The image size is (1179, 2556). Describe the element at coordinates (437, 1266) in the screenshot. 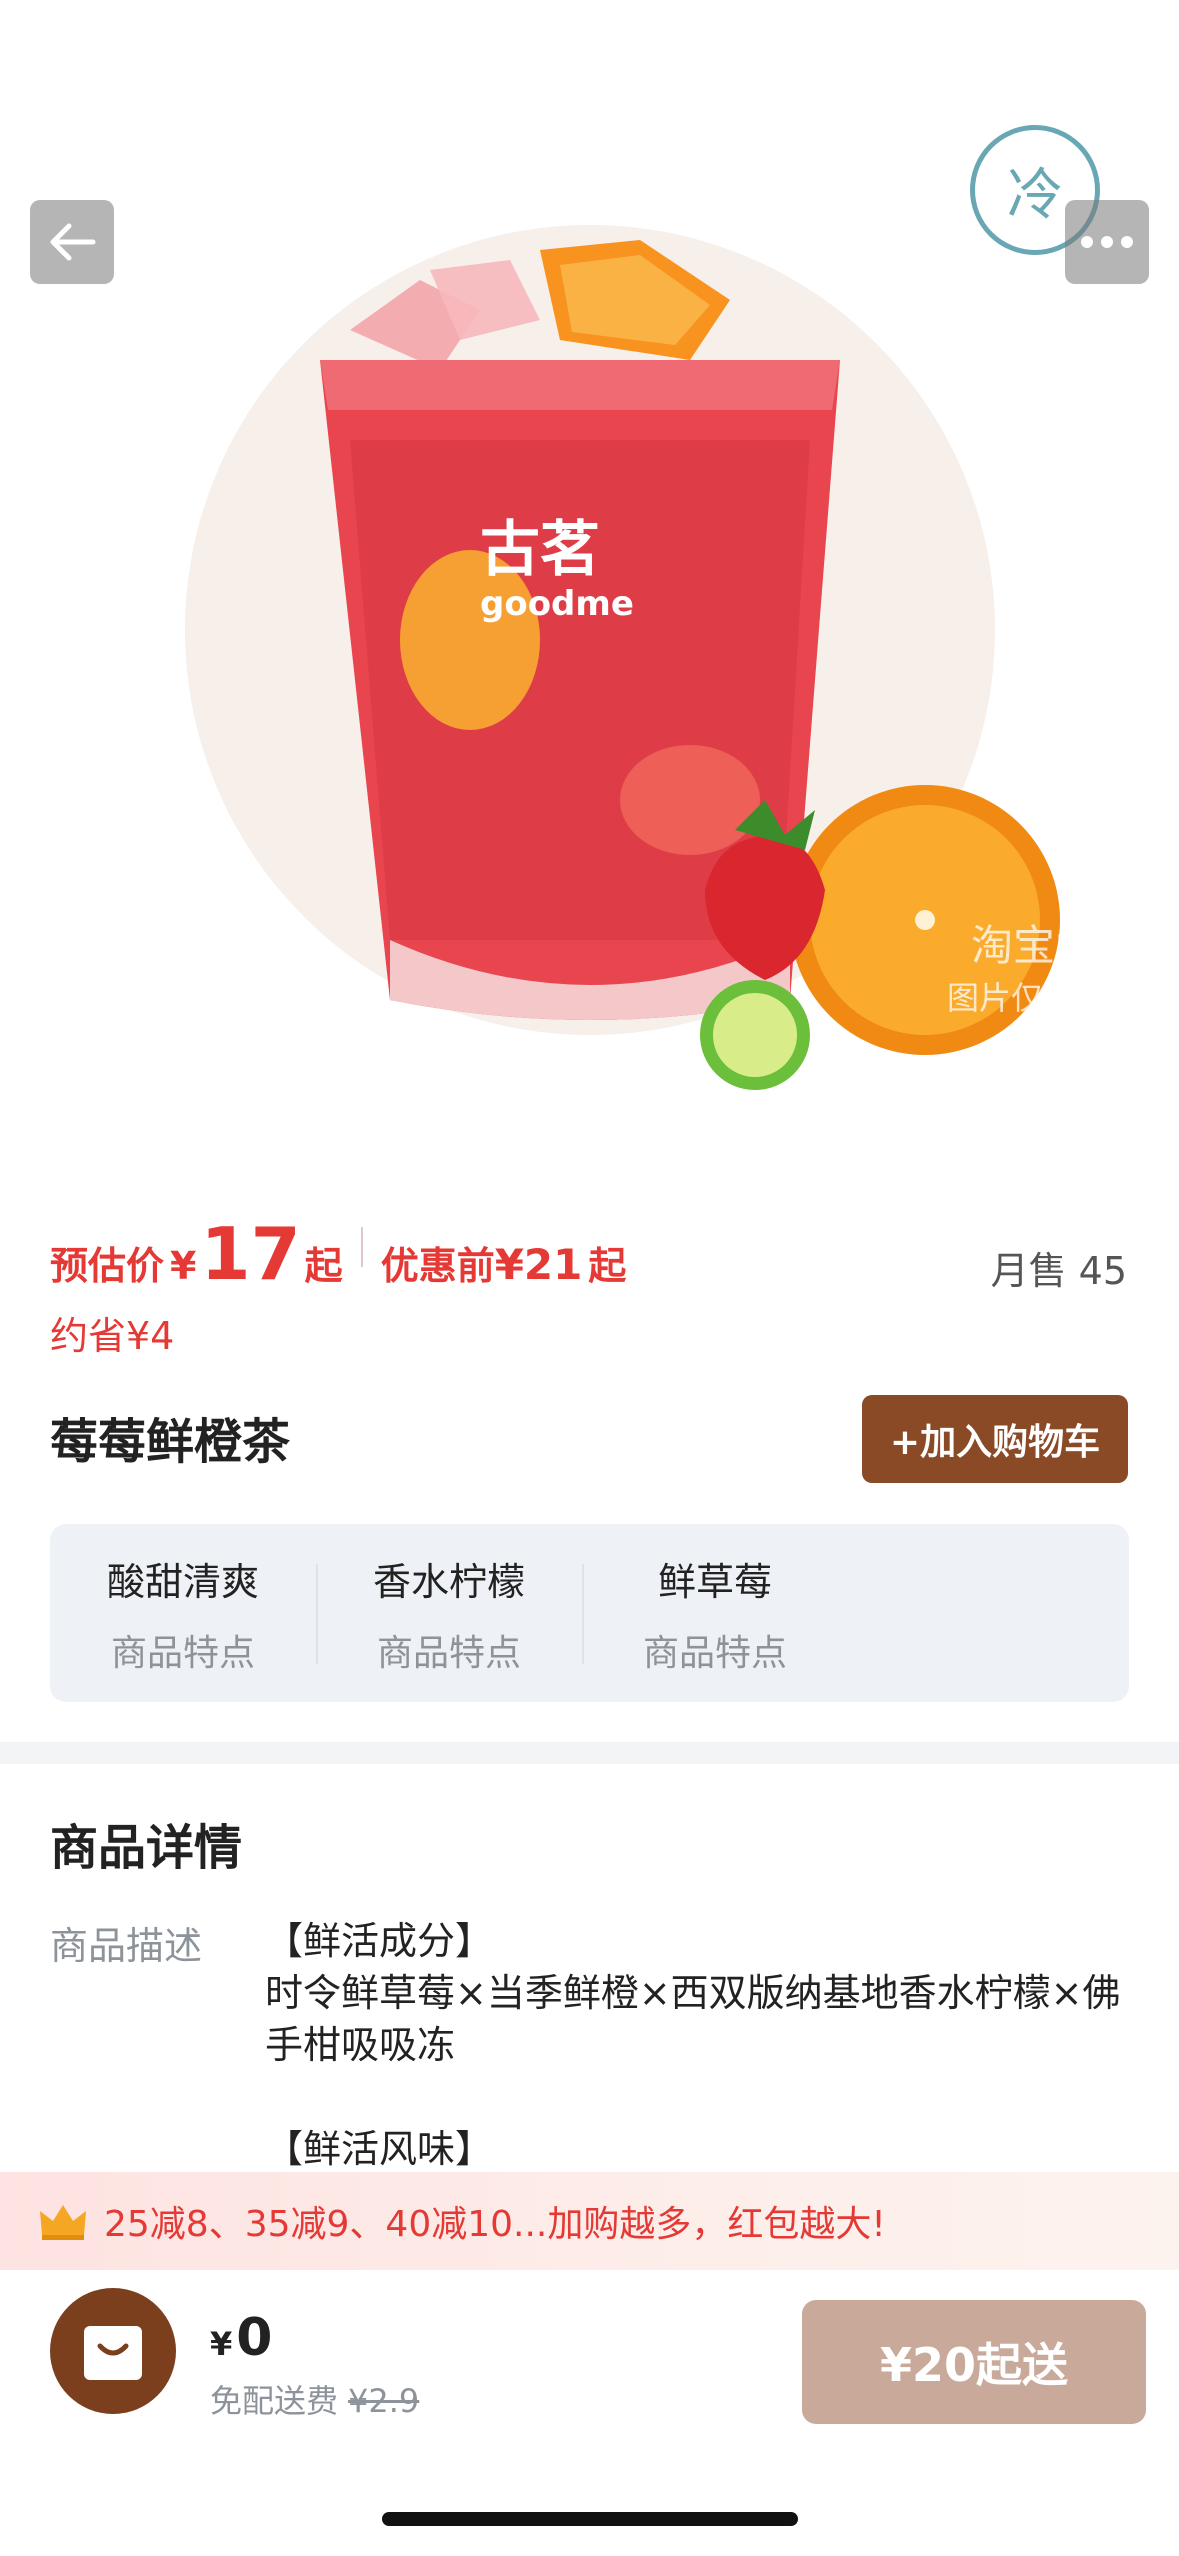

I see `original-price-label: 优惠前` at that location.